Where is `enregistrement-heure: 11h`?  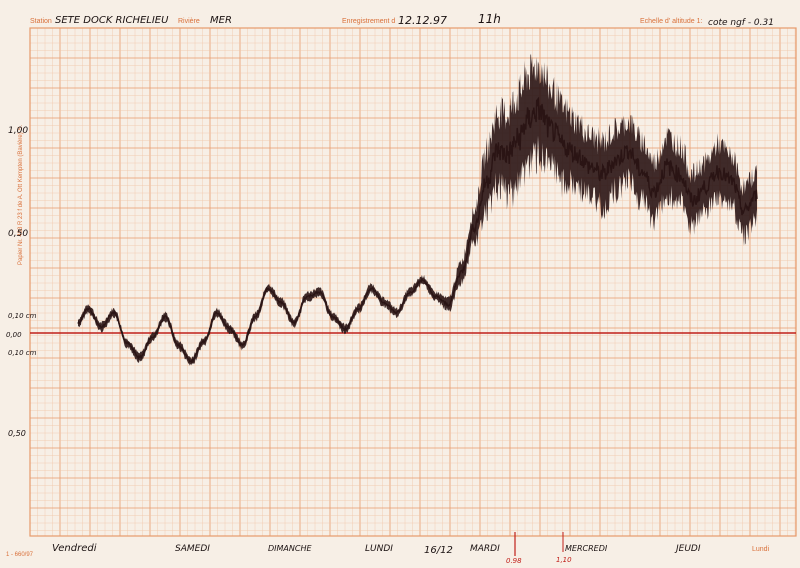 enregistrement-heure: 11h is located at coordinates (489, 19).